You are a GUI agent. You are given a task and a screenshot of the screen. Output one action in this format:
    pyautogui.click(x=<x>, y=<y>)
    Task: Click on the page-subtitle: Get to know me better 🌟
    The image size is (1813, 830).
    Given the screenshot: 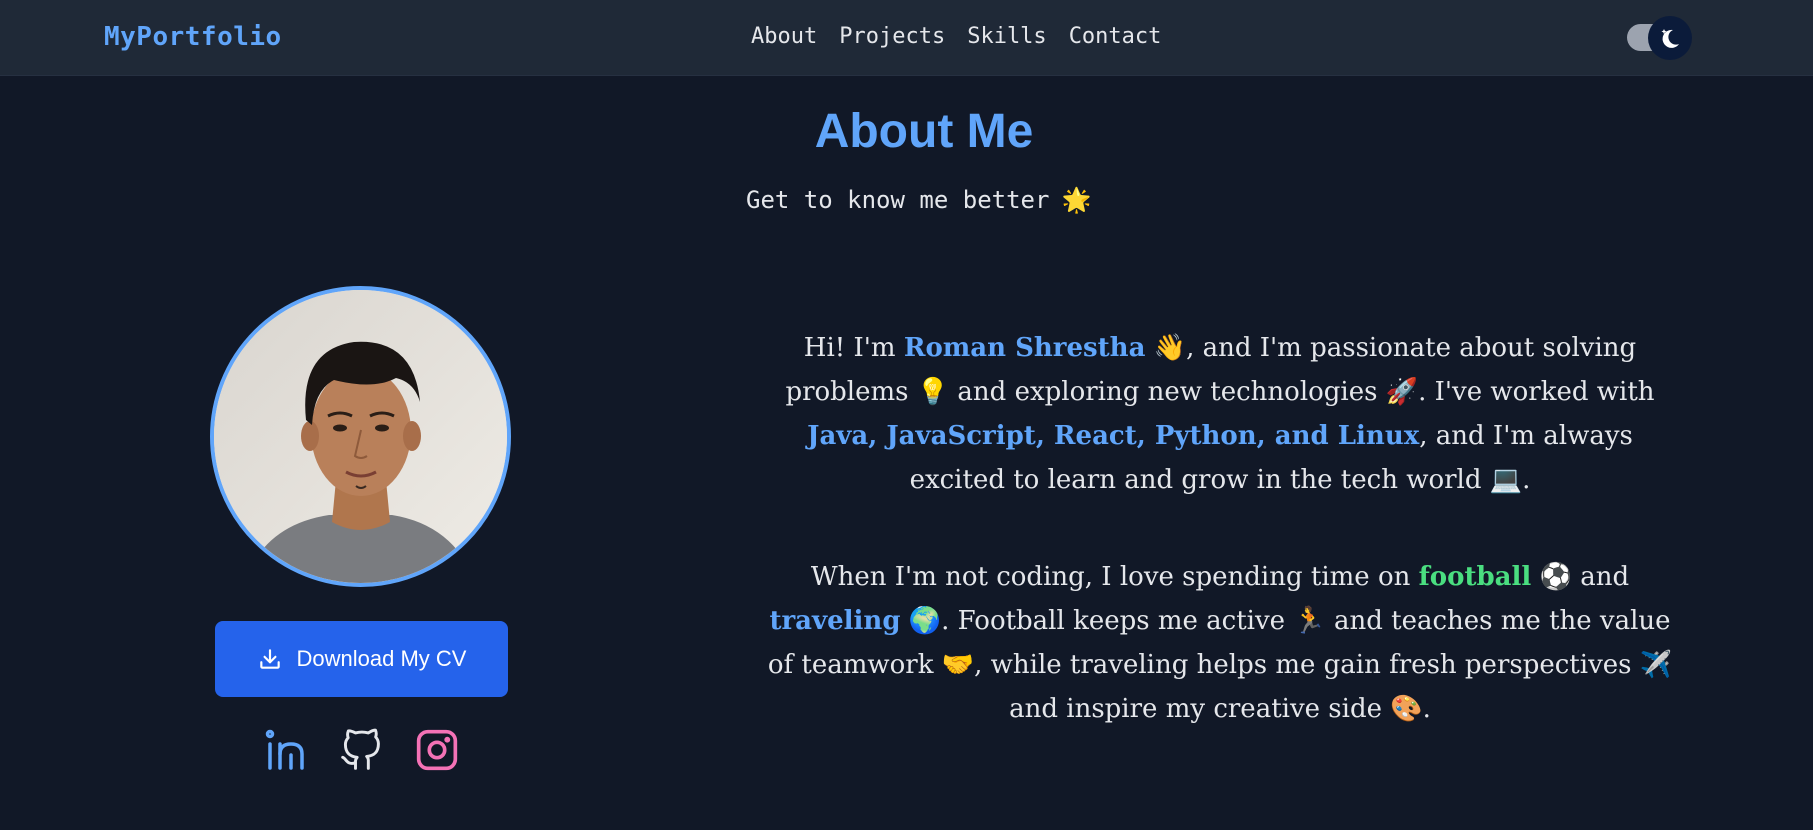 What is the action you would take?
    pyautogui.click(x=918, y=200)
    